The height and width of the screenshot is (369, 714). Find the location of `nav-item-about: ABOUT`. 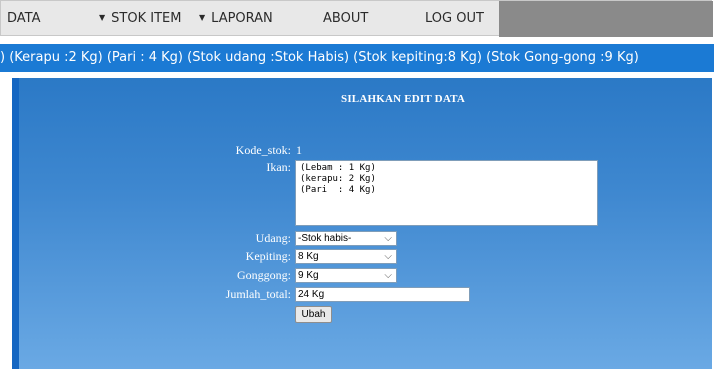

nav-item-about: ABOUT is located at coordinates (345, 18).